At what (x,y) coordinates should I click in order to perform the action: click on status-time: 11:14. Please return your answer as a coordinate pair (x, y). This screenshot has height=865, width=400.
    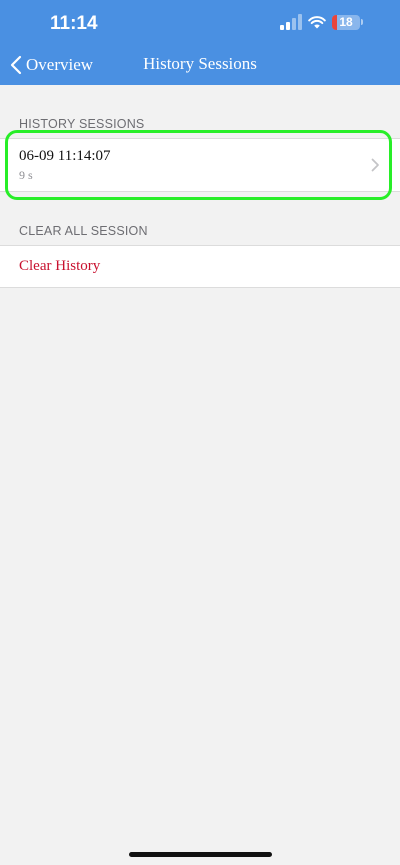
    Looking at the image, I should click on (74, 23).